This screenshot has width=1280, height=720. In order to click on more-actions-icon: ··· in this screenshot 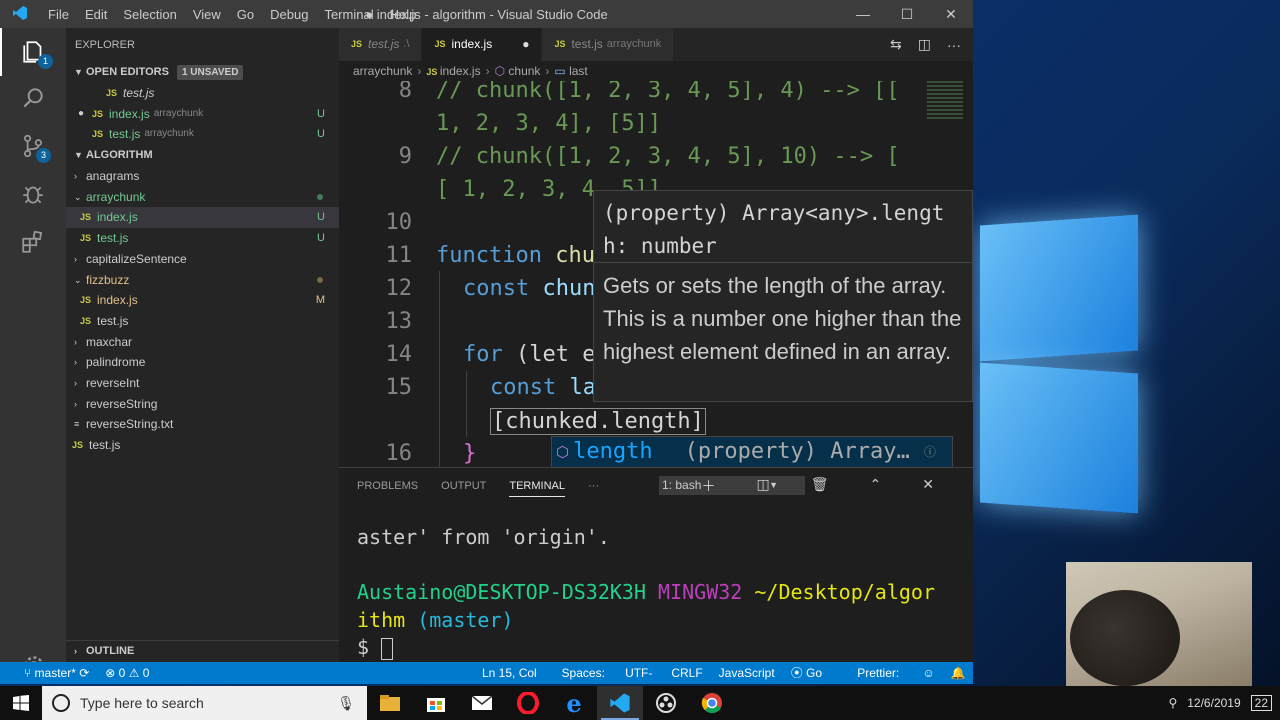, I will do `click(954, 45)`.